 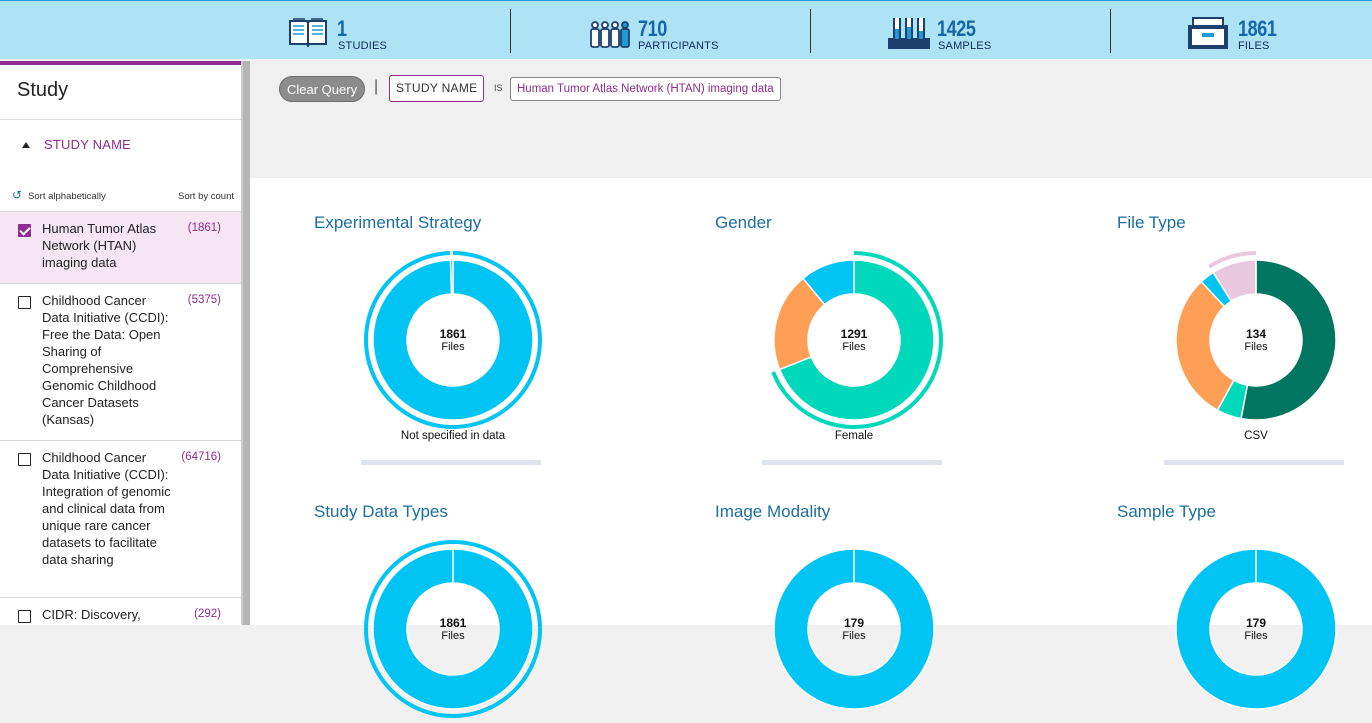 I want to click on facet-item: CIDR: Discovery, (292), so click(x=120, y=611).